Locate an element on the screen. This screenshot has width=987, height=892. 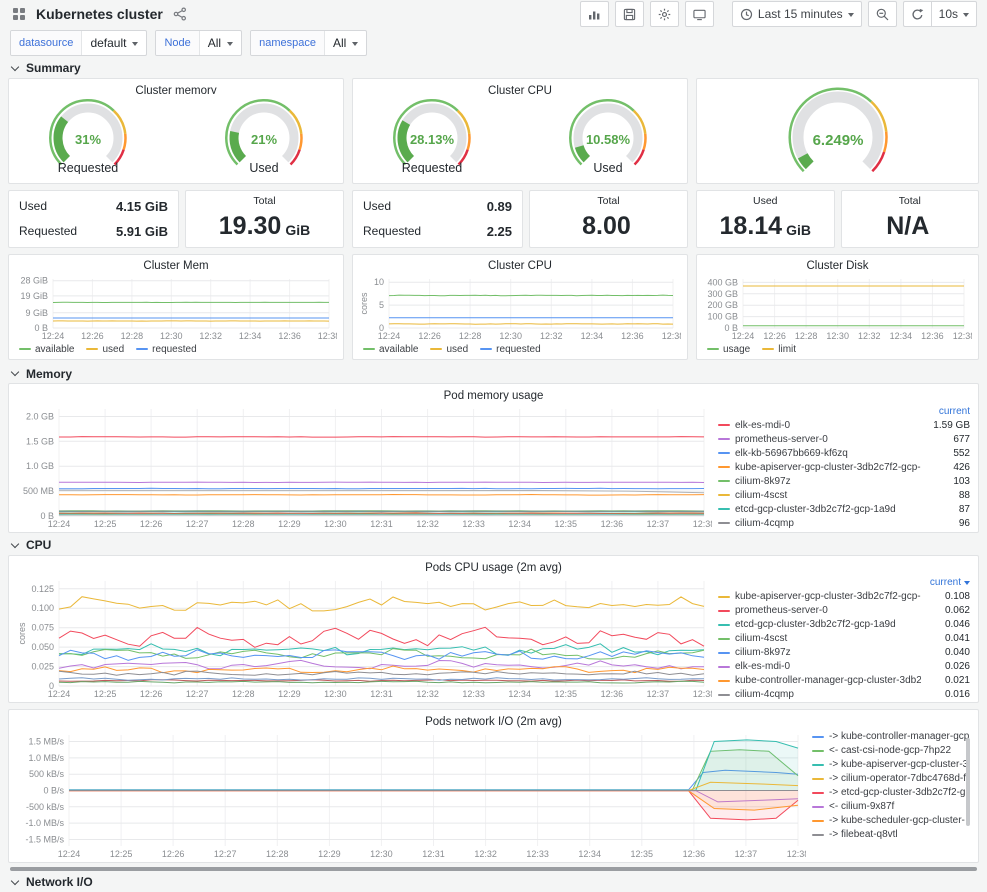
svg-text: -500 kB/s is located at coordinates (45, 807).